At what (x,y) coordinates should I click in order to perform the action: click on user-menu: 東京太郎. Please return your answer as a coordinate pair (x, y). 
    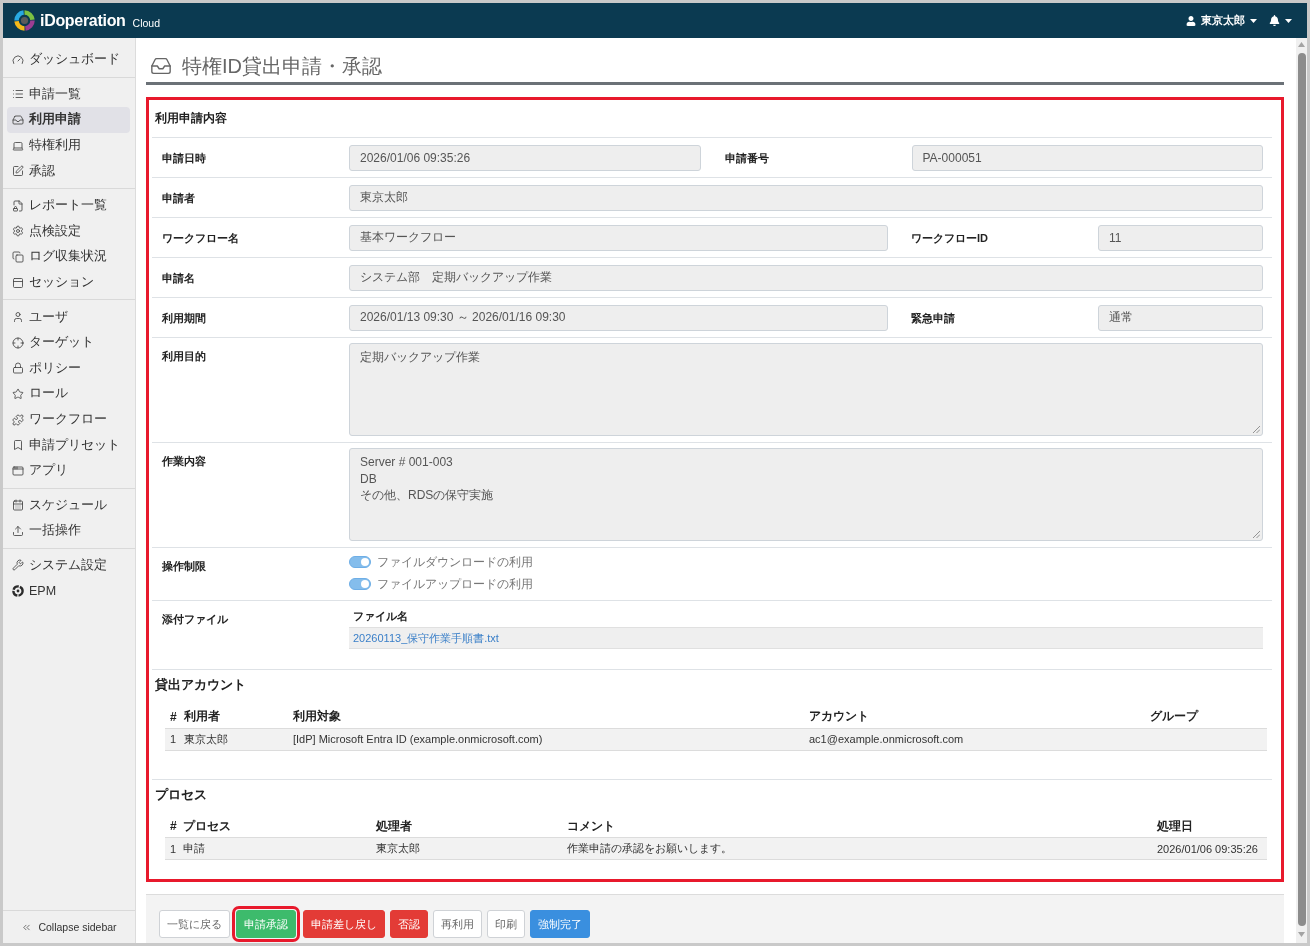
    Looking at the image, I should click on (1221, 20).